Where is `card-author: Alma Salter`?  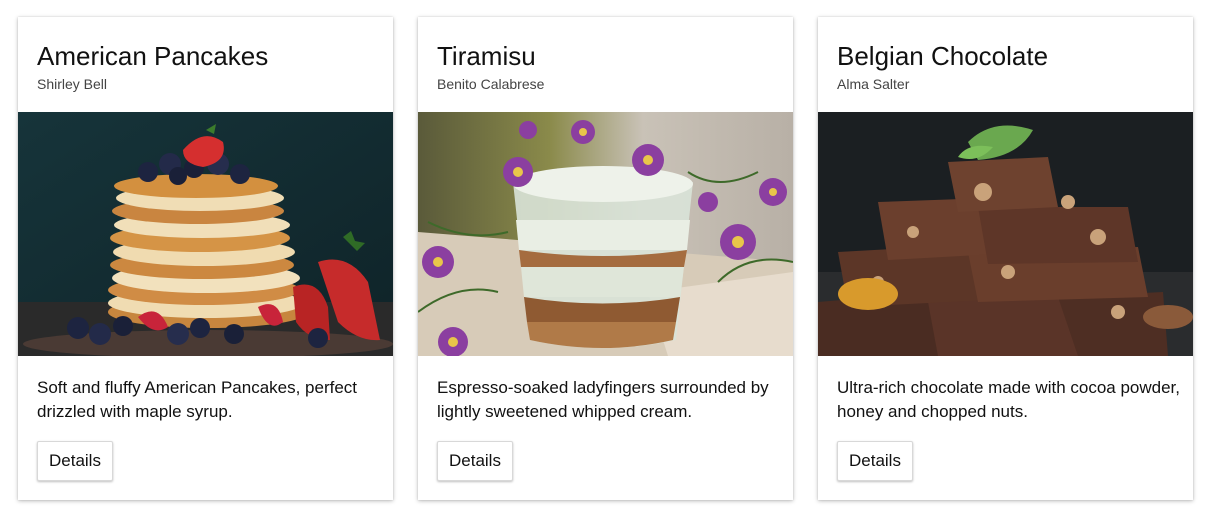 card-author: Alma Salter is located at coordinates (873, 84).